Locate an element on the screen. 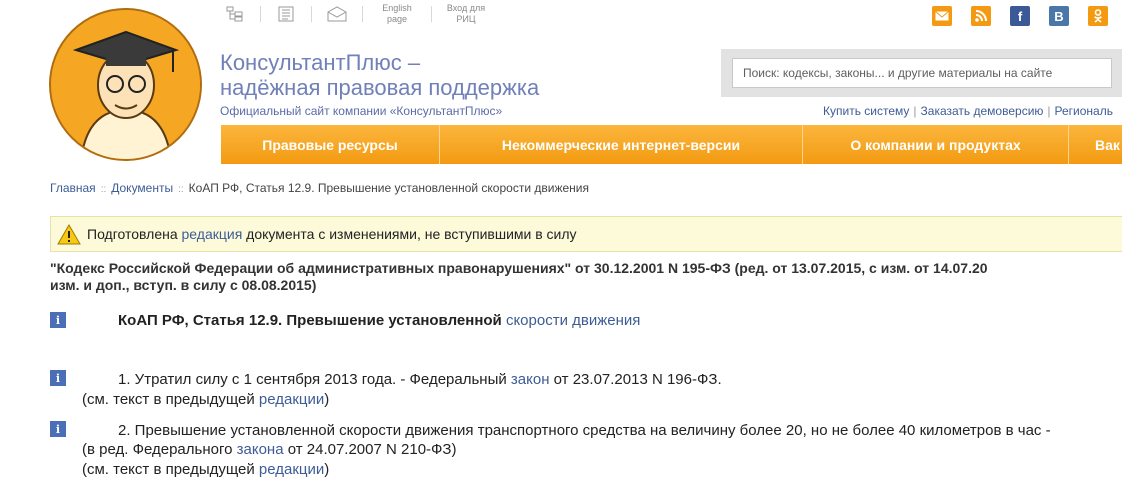 The image size is (1122, 480). warning-icon is located at coordinates (69, 234).